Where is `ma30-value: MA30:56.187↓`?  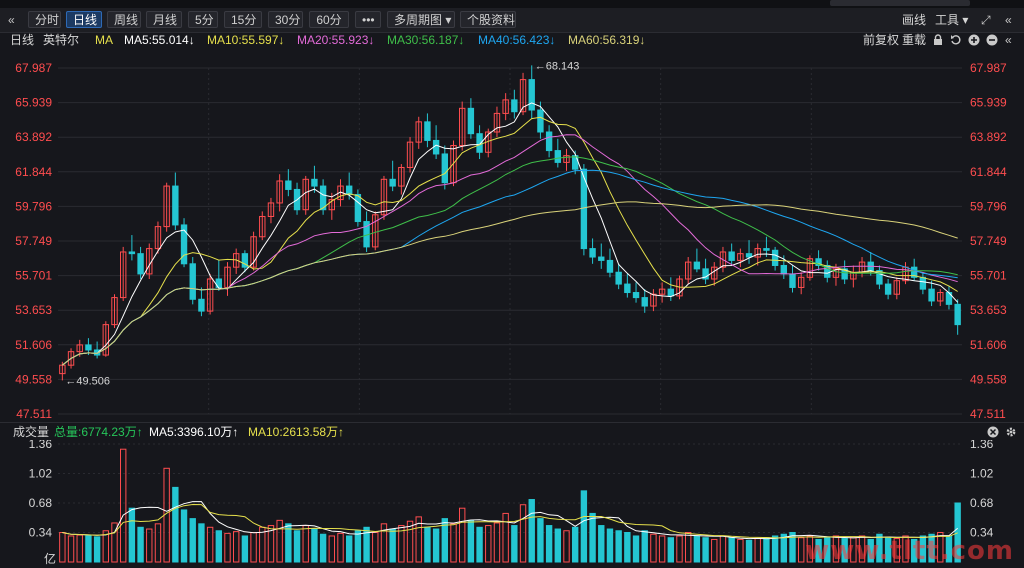 ma30-value: MA30:56.187↓ is located at coordinates (426, 40).